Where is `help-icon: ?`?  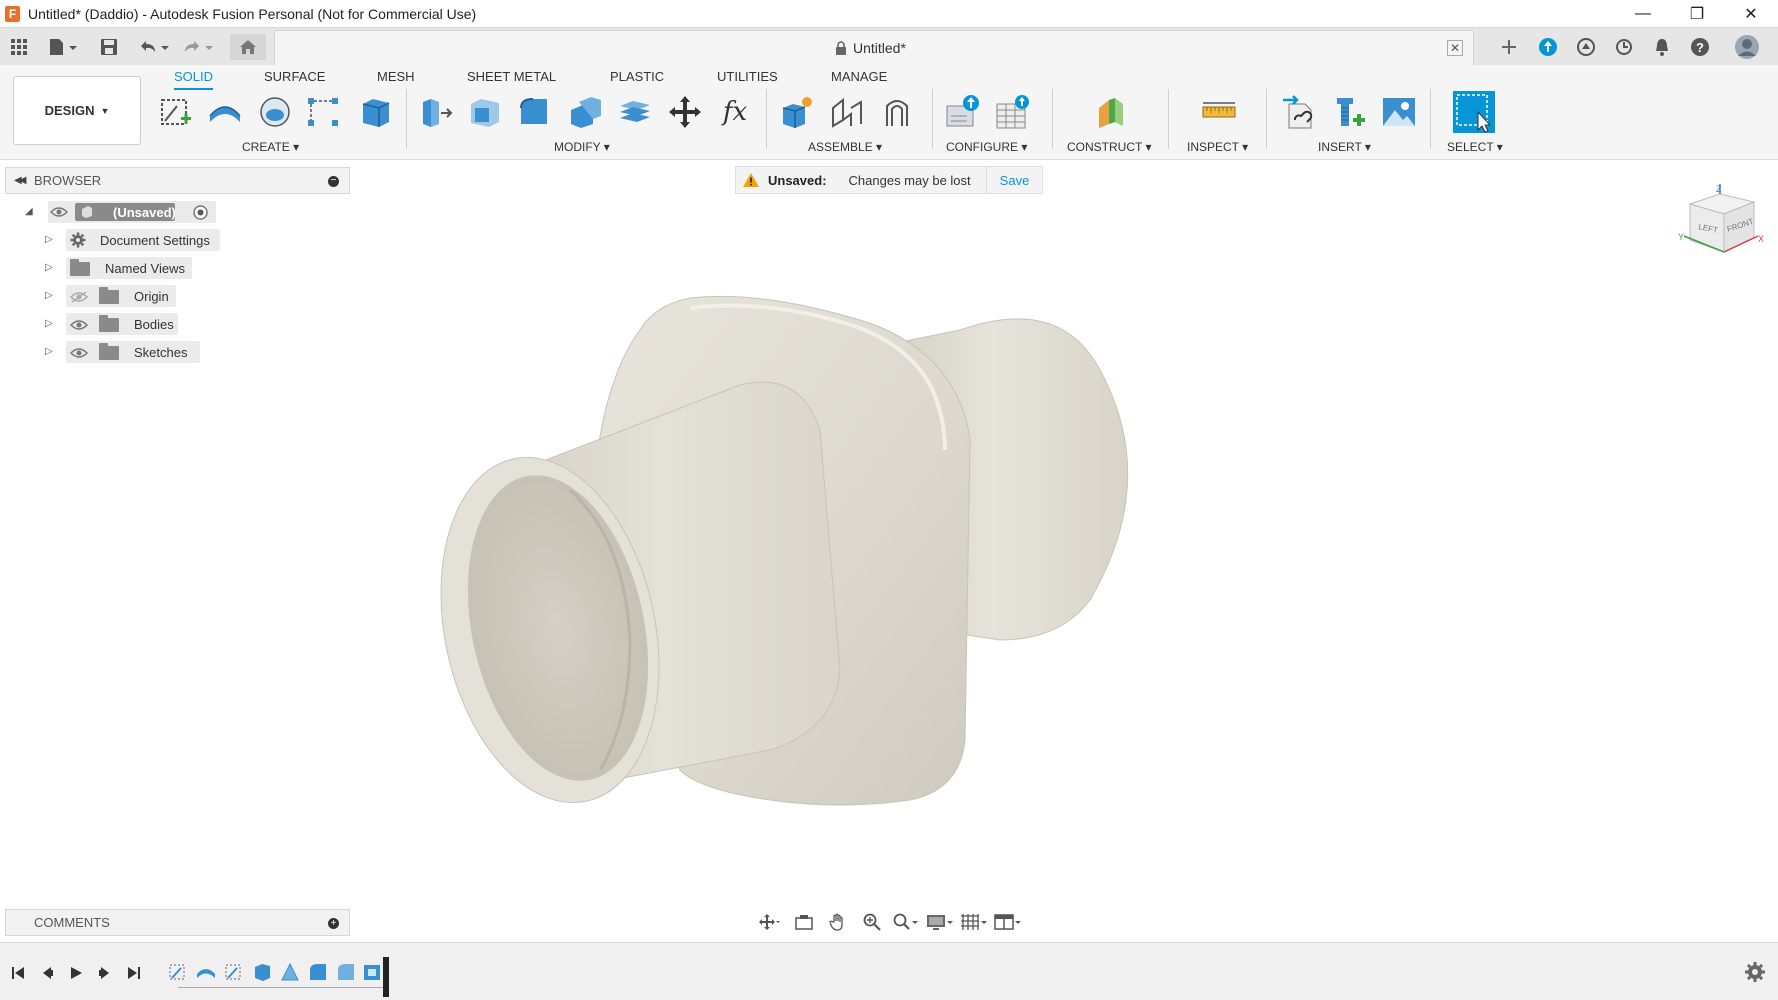
help-icon: ? is located at coordinates (1700, 47).